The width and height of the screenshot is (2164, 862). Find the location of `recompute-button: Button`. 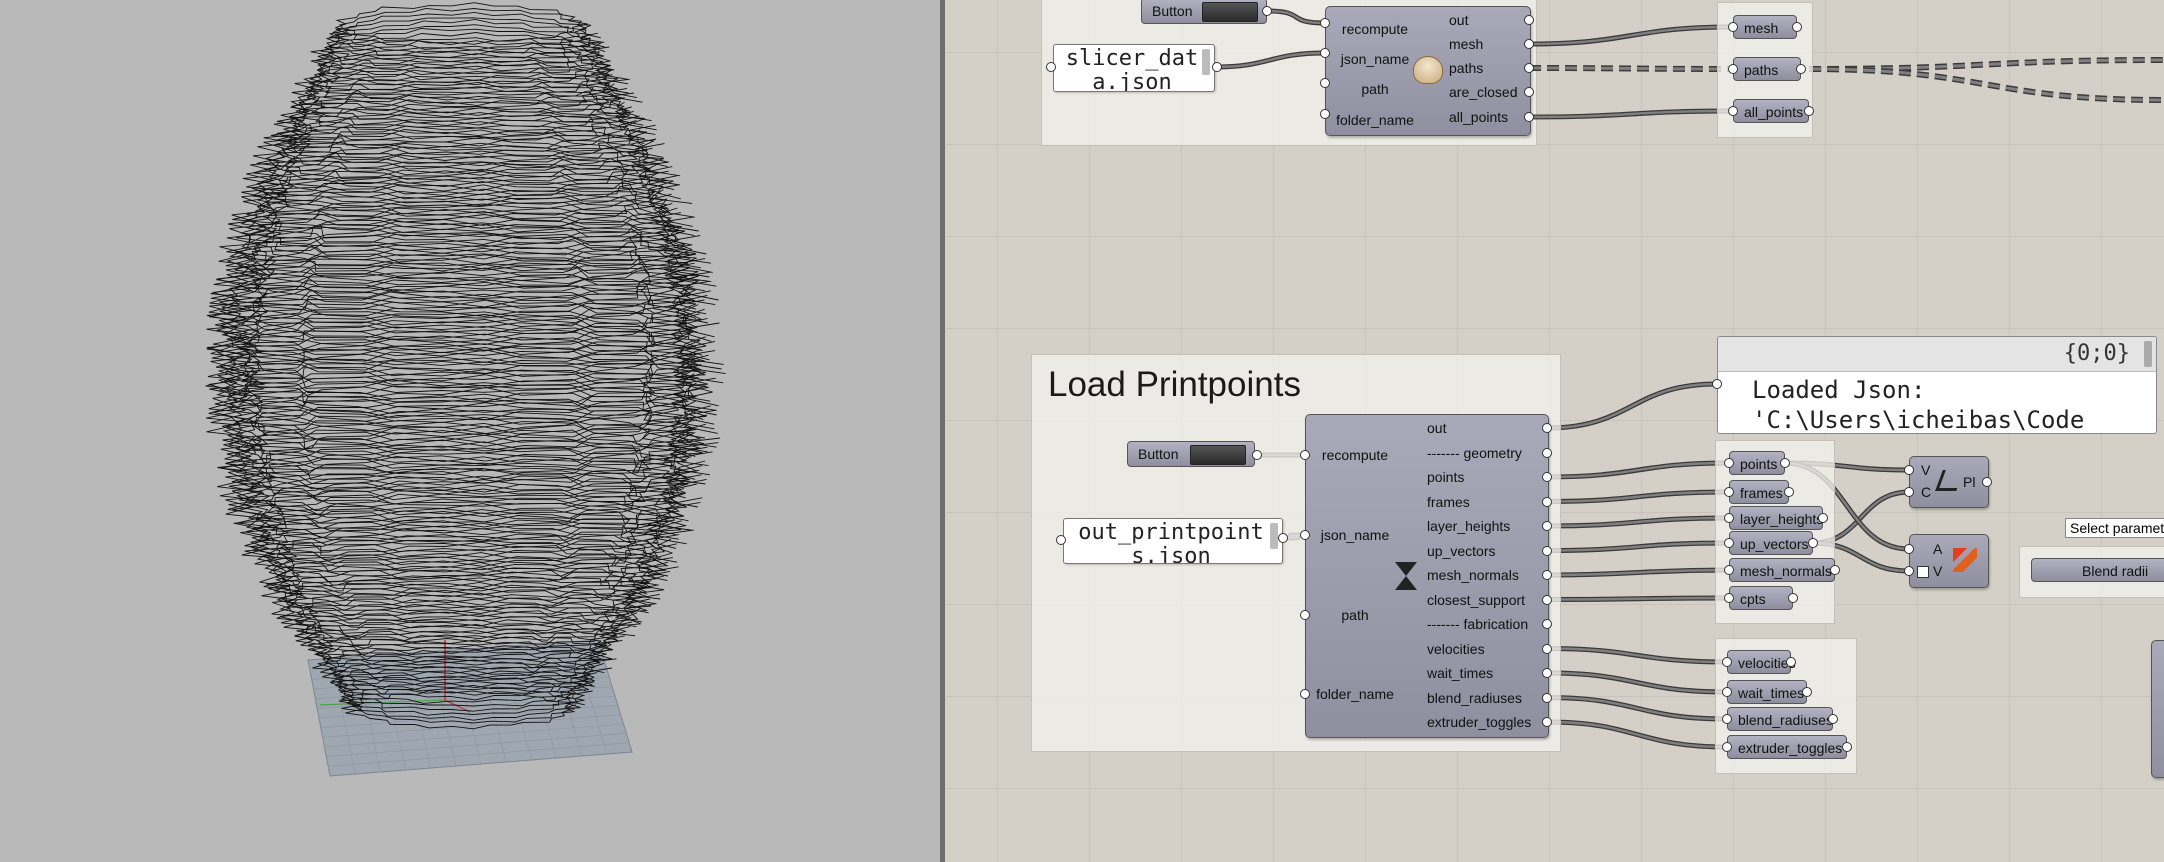

recompute-button: Button is located at coordinates (1191, 454).